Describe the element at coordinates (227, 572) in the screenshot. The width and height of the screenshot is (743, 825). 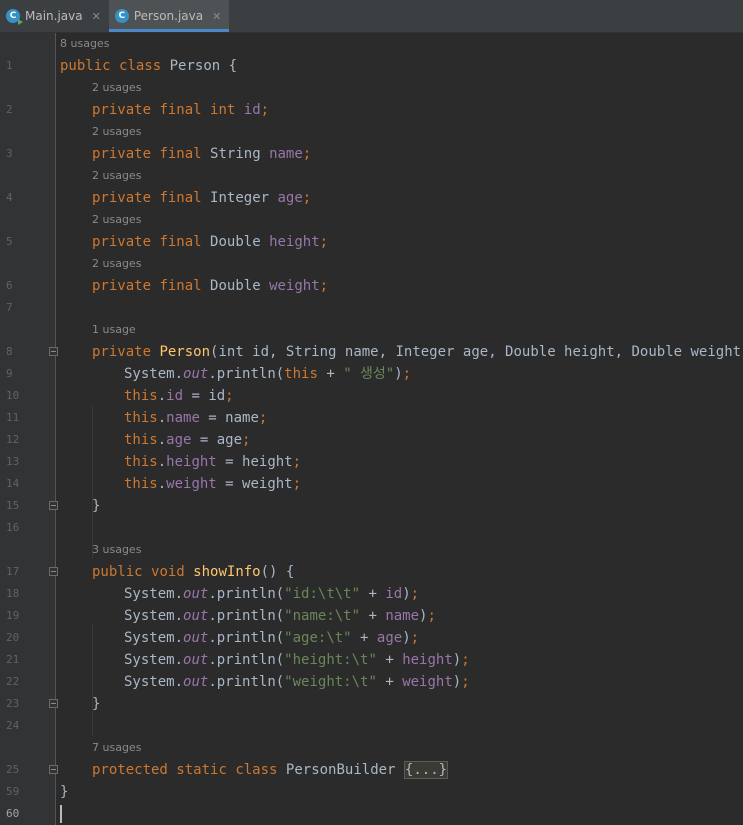
I see `method-name: showInfo` at that location.